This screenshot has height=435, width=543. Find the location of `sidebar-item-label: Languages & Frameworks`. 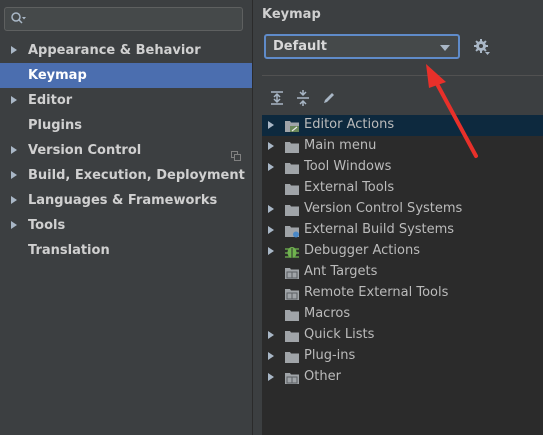

sidebar-item-label: Languages & Frameworks is located at coordinates (123, 200).